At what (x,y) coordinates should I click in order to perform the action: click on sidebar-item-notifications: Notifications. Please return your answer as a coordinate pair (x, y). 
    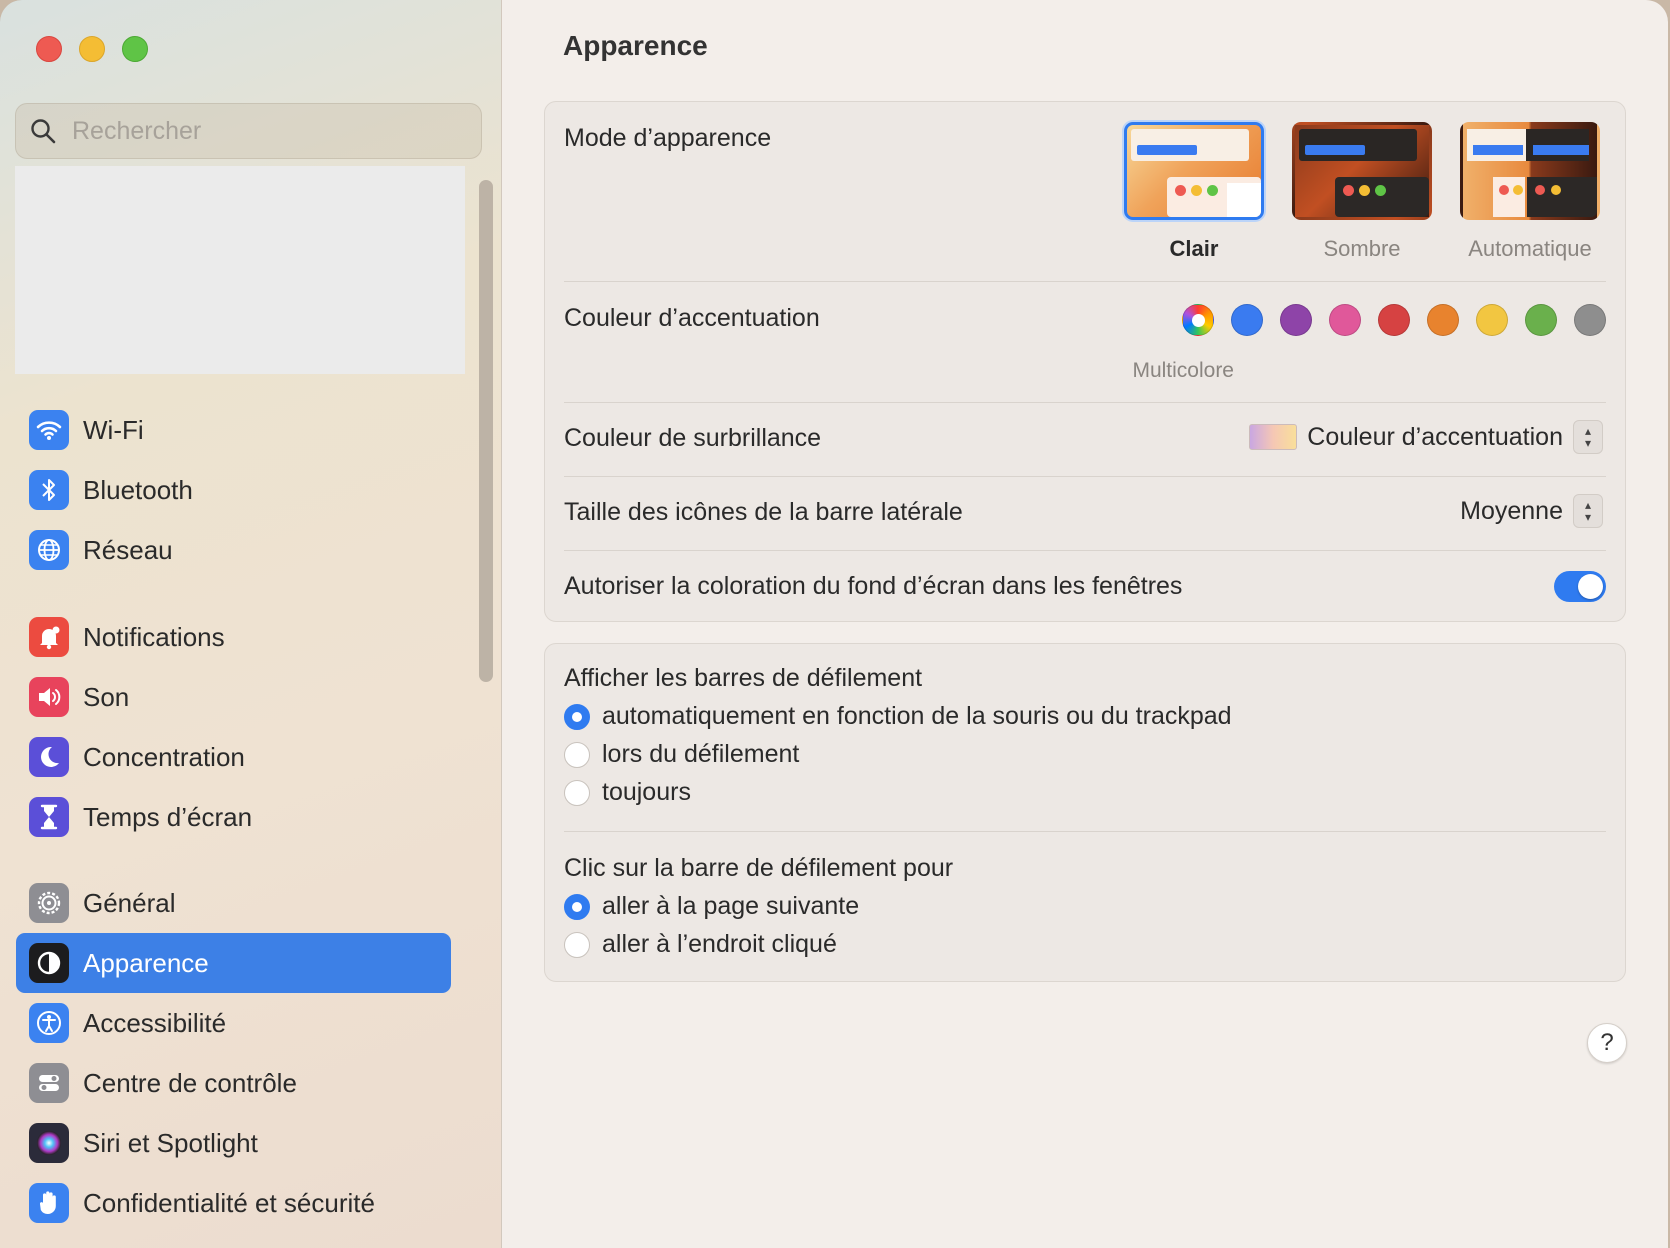
    Looking at the image, I should click on (233, 637).